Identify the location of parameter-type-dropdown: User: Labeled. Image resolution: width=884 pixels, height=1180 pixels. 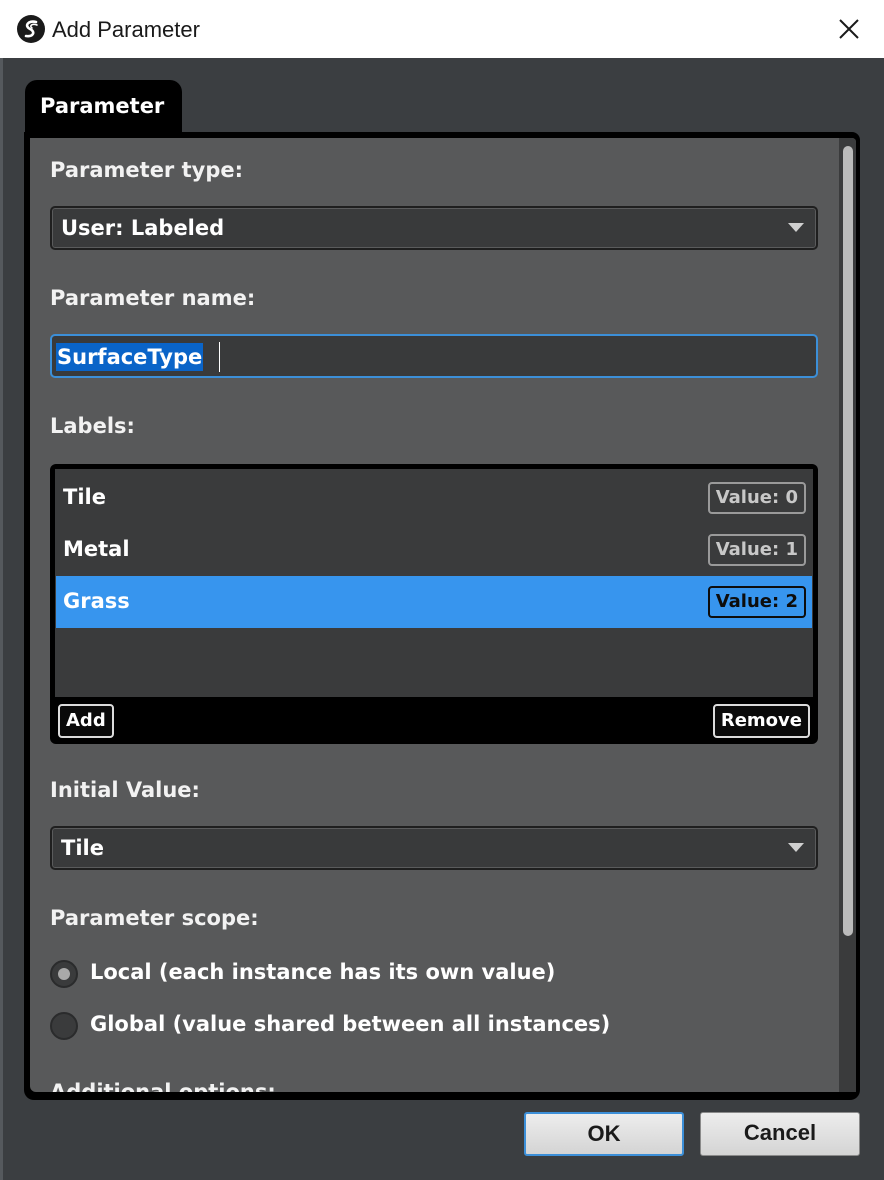
(434, 228).